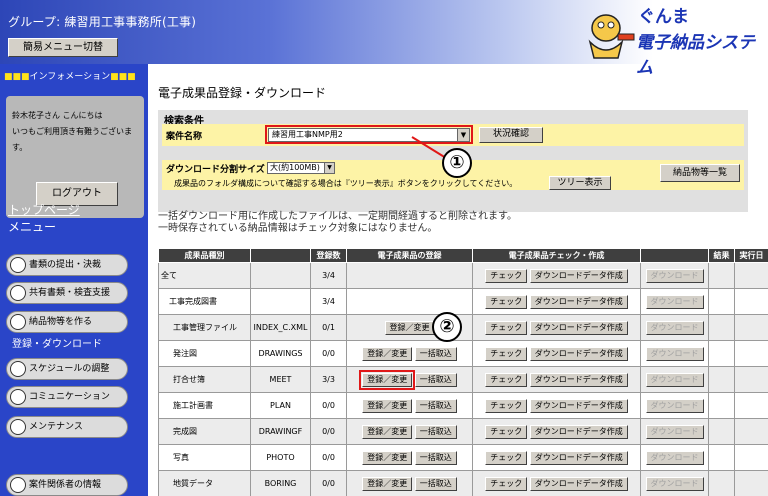 This screenshot has height=496, width=768. Describe the element at coordinates (280, 457) in the screenshot. I see `cell-code: PHOTO` at that location.